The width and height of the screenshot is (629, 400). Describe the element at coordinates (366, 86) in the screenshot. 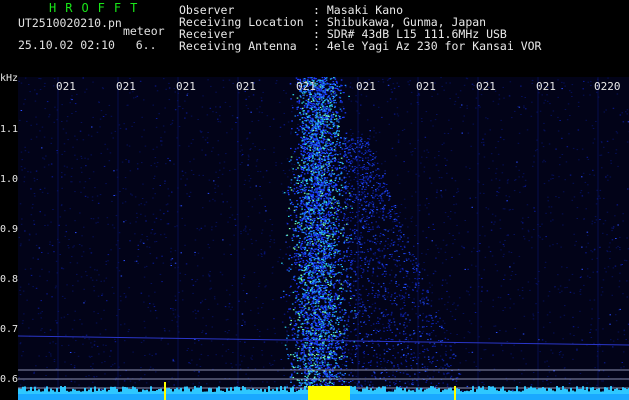

I see `x-tick-6: 021` at that location.